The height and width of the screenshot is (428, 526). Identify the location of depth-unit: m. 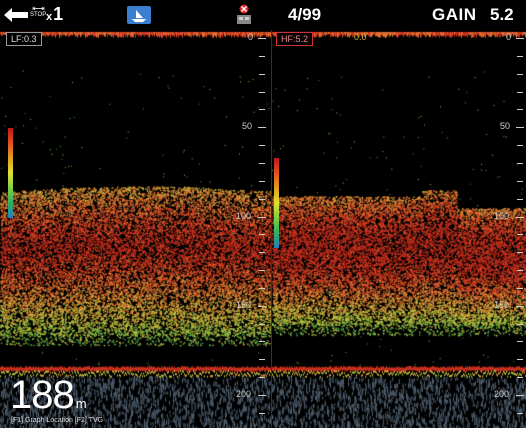
(81, 403).